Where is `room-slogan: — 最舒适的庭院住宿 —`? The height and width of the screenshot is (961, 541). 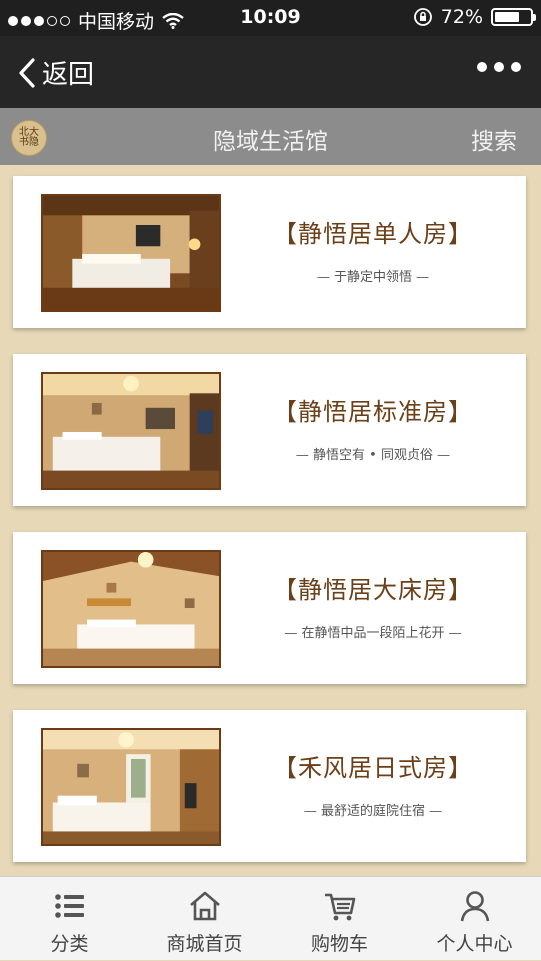 room-slogan: — 最舒适的庭院住宿 — is located at coordinates (373, 811).